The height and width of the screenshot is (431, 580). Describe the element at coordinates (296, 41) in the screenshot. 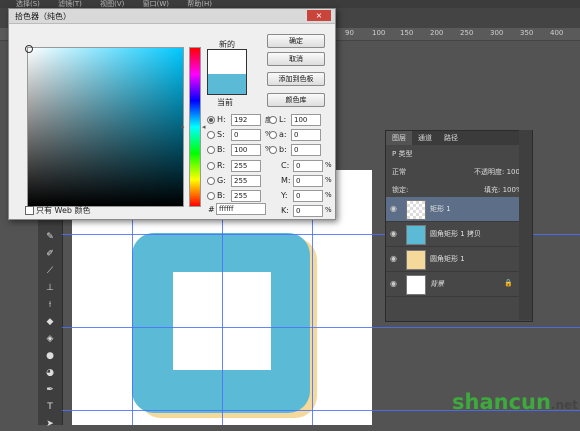

I see `ok-button: 确定` at that location.